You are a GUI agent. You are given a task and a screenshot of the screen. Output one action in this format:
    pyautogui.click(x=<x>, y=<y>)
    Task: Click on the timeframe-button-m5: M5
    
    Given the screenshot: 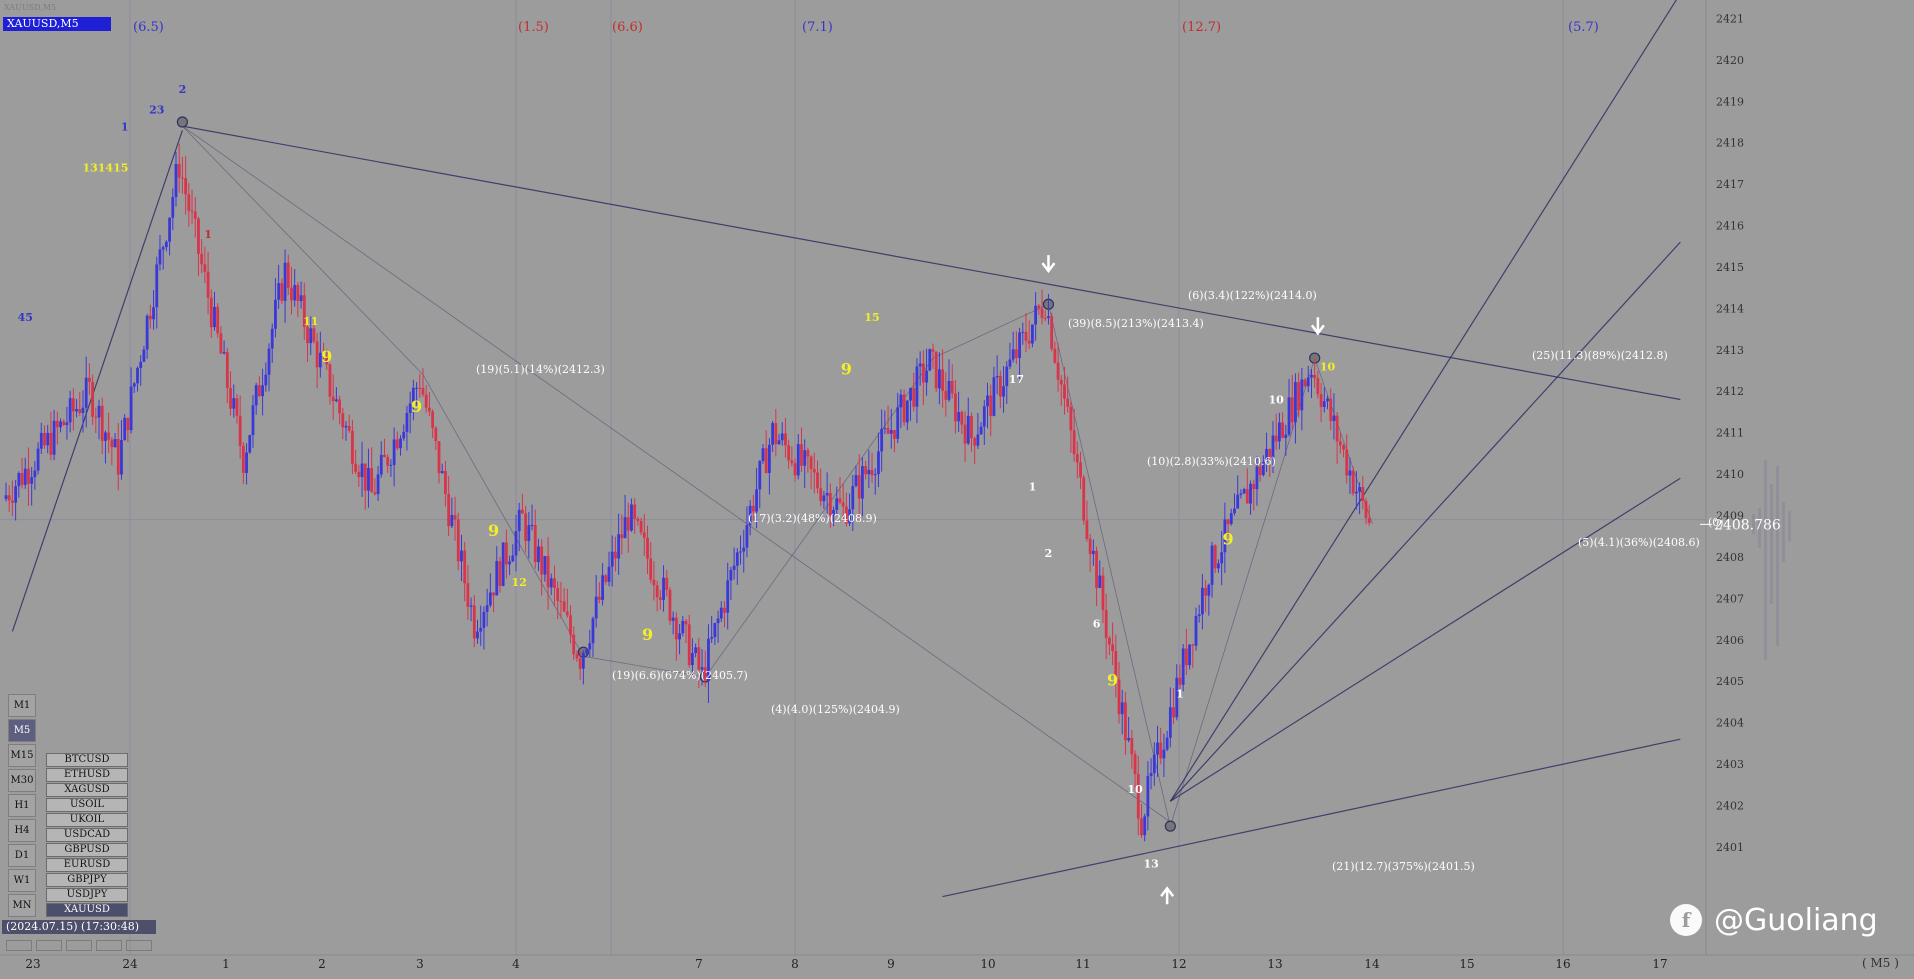 What is the action you would take?
    pyautogui.click(x=22, y=730)
    